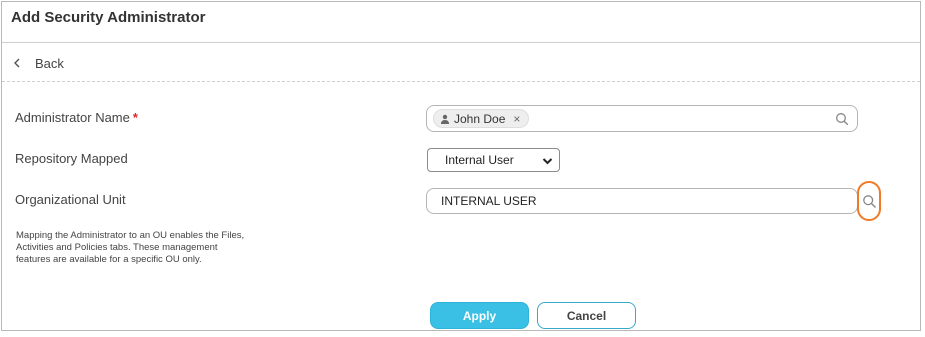  Describe the element at coordinates (586, 315) in the screenshot. I see `cancel-button: Cancel` at that location.